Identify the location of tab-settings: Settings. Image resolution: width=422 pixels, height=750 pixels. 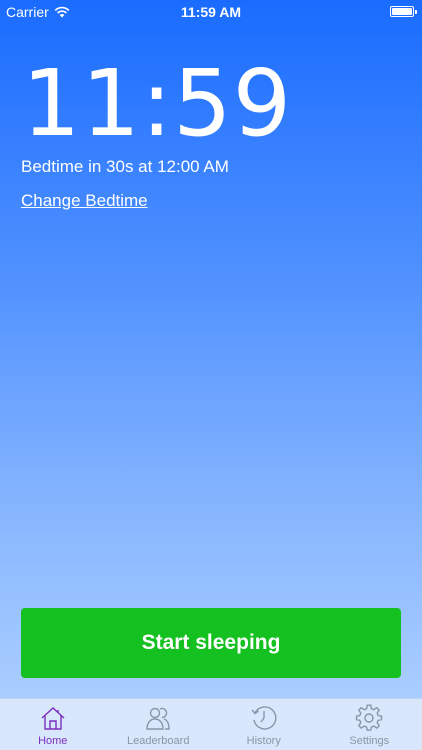
(369, 724).